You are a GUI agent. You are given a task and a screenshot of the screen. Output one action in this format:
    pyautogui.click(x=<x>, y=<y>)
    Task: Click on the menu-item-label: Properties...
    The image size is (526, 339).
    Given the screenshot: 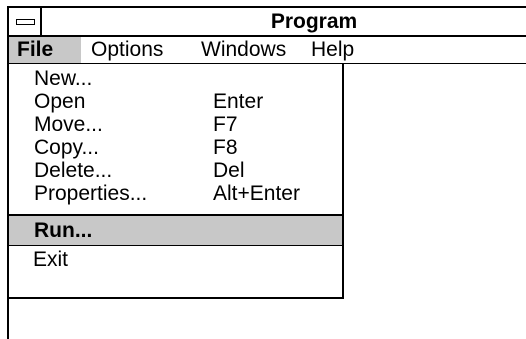 What is the action you would take?
    pyautogui.click(x=91, y=193)
    